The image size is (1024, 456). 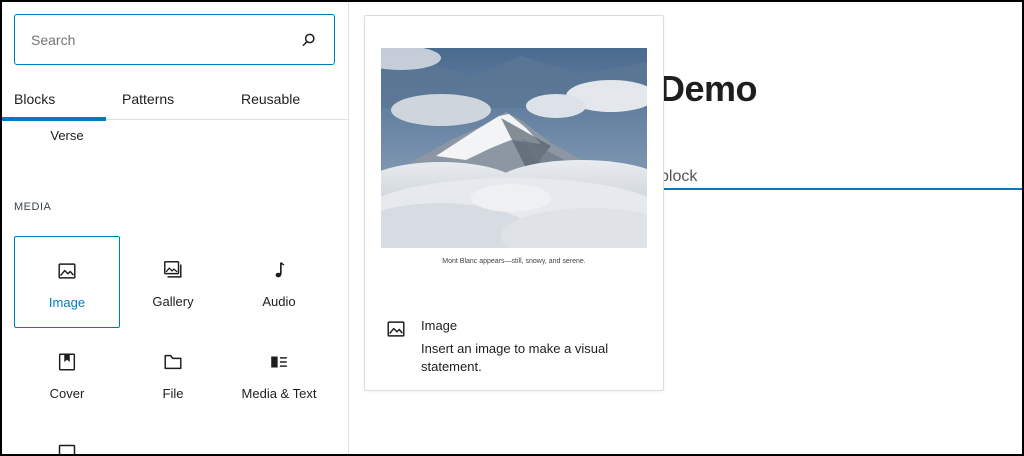 I want to click on cover-icon, so click(x=67, y=362).